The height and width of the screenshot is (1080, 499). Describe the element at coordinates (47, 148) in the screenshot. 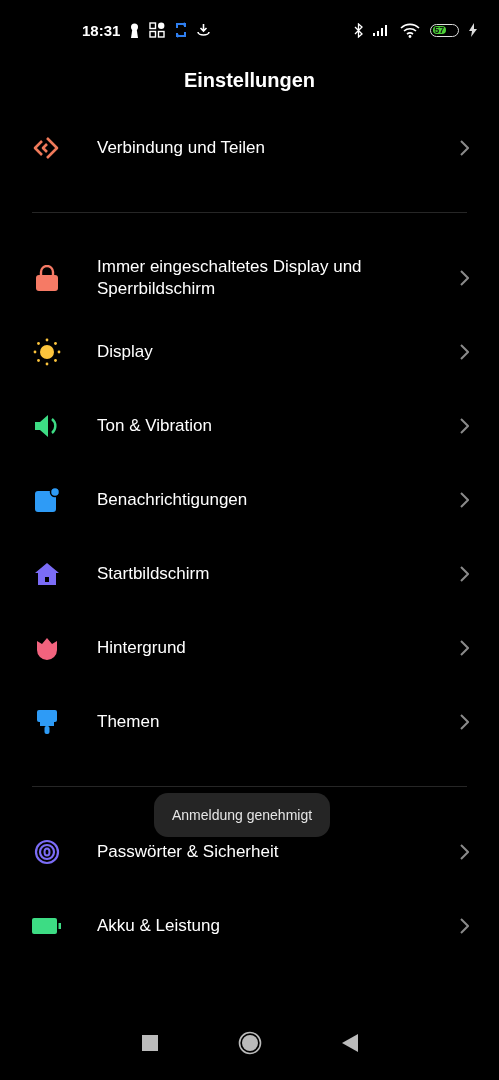

I see `connection-icon` at that location.